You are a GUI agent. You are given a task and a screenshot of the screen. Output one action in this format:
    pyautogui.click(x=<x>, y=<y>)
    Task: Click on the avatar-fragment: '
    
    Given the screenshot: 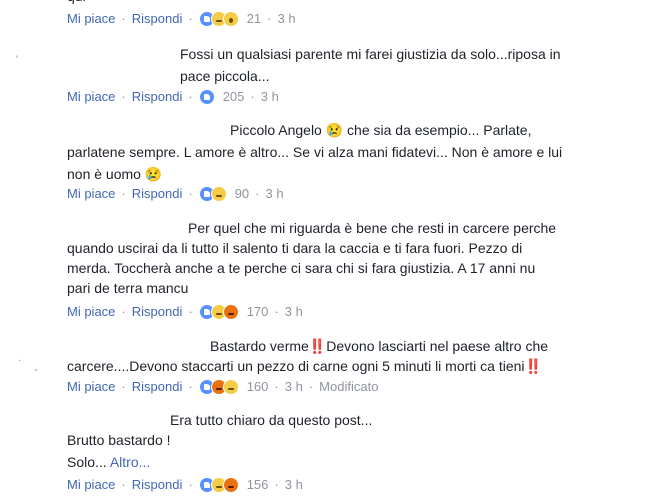 What is the action you would take?
    pyautogui.click(x=17, y=60)
    